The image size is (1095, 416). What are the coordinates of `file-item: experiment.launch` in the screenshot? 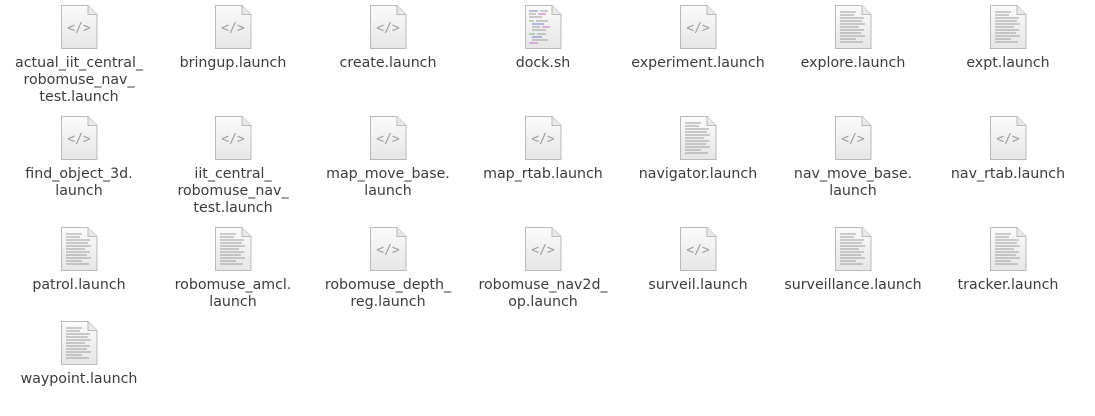 It's located at (698, 38).